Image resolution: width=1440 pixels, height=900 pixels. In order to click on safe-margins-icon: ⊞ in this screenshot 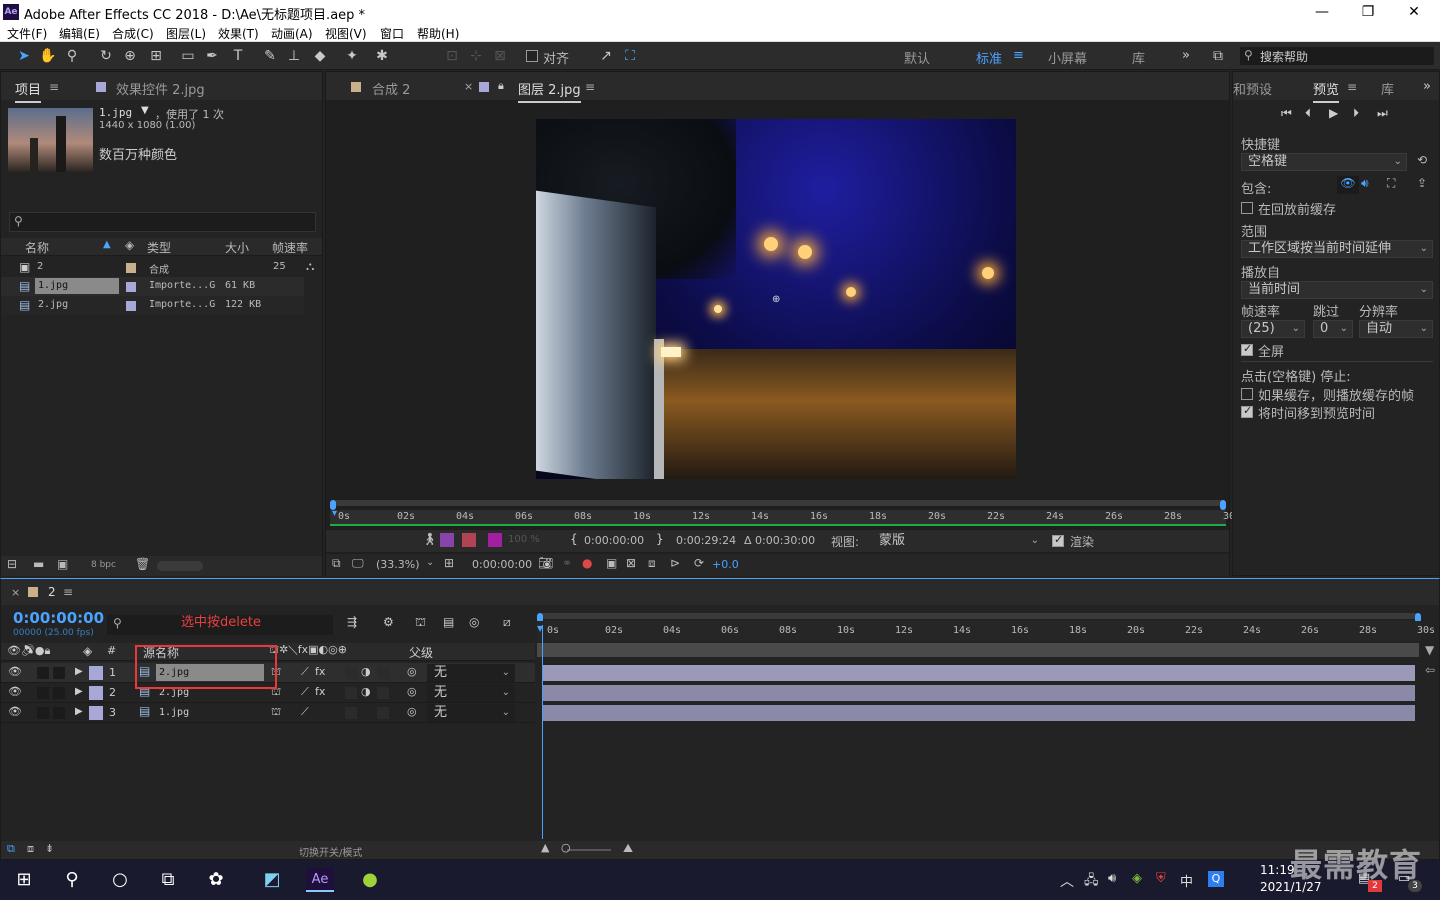, I will do `click(449, 563)`.